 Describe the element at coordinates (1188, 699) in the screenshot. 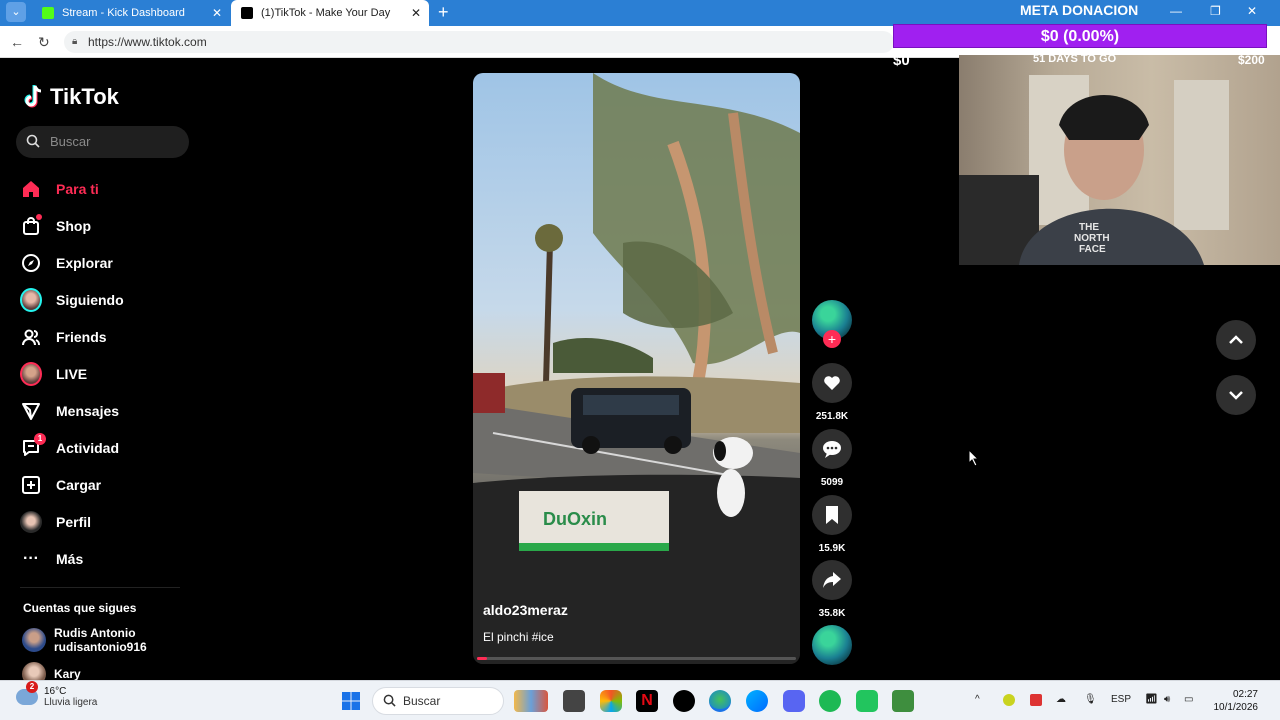

I see `battery-icon: ▭` at that location.